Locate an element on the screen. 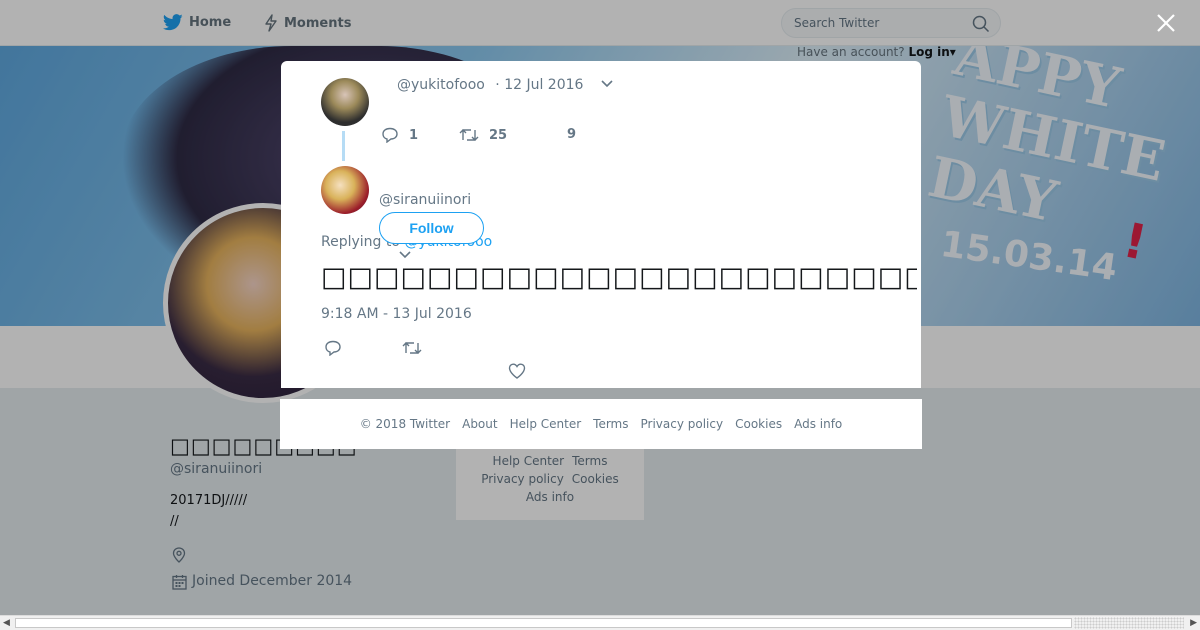  footer-privacy: Privacy policy is located at coordinates (682, 424).